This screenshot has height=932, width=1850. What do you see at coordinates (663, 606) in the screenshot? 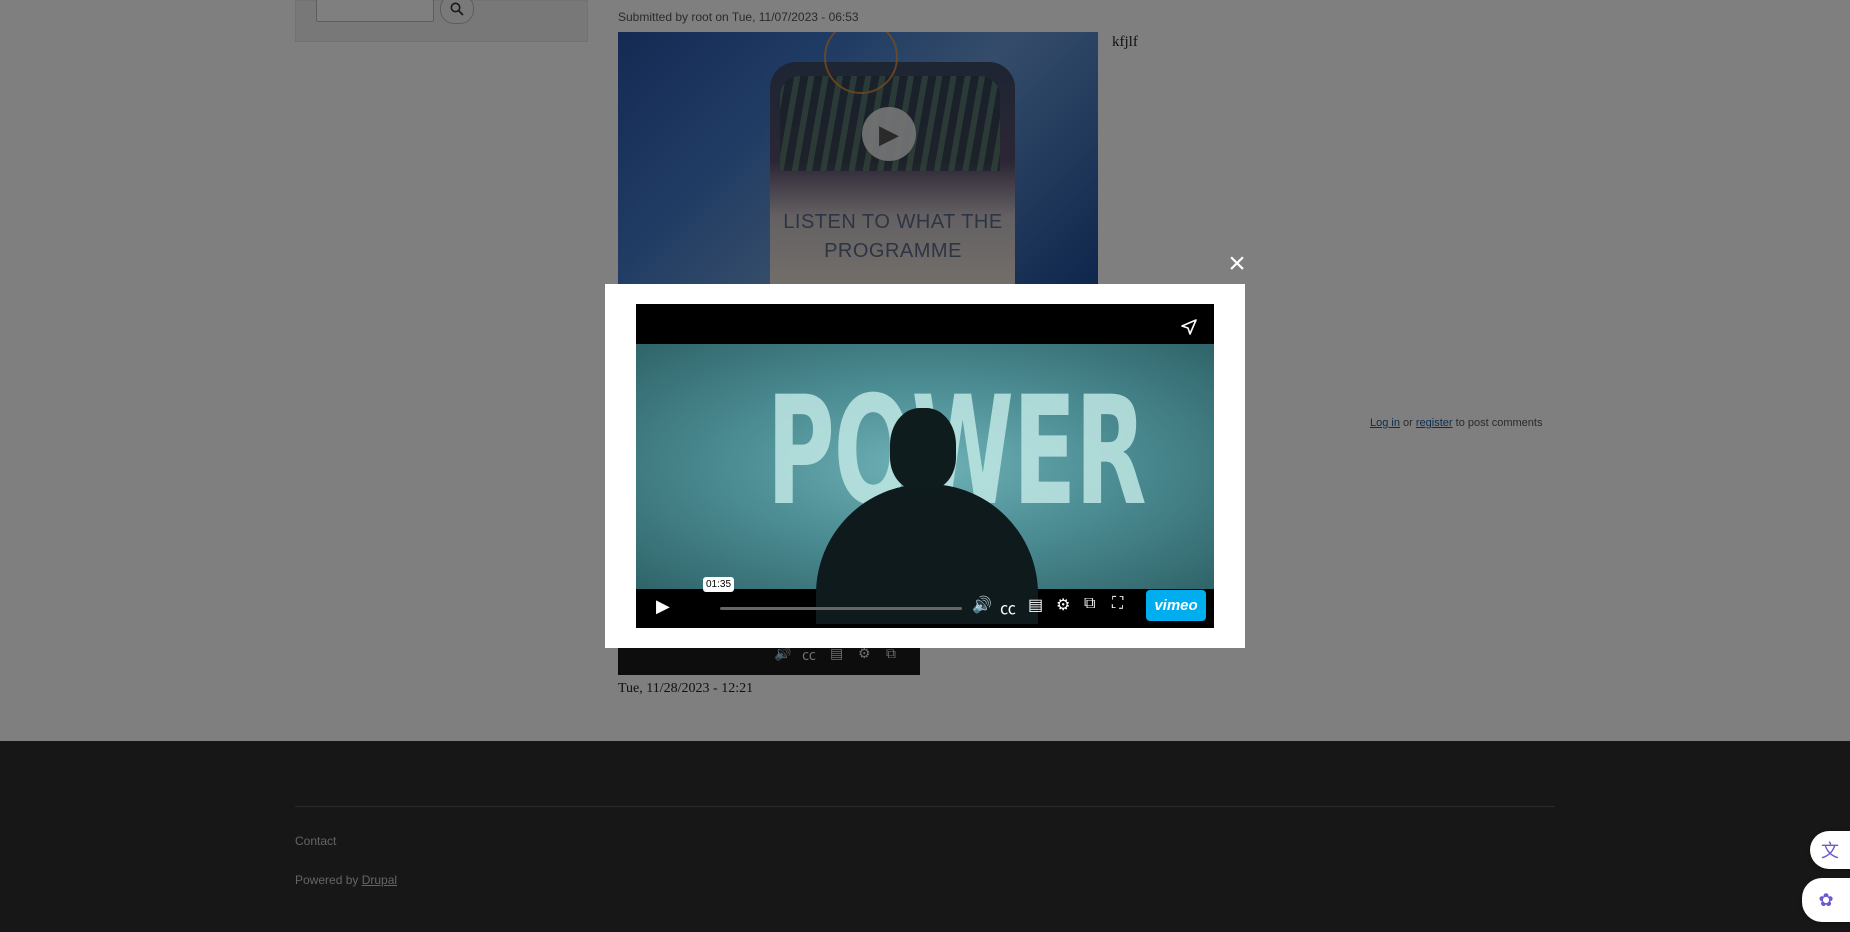
I see `play-icon: ▶` at bounding box center [663, 606].